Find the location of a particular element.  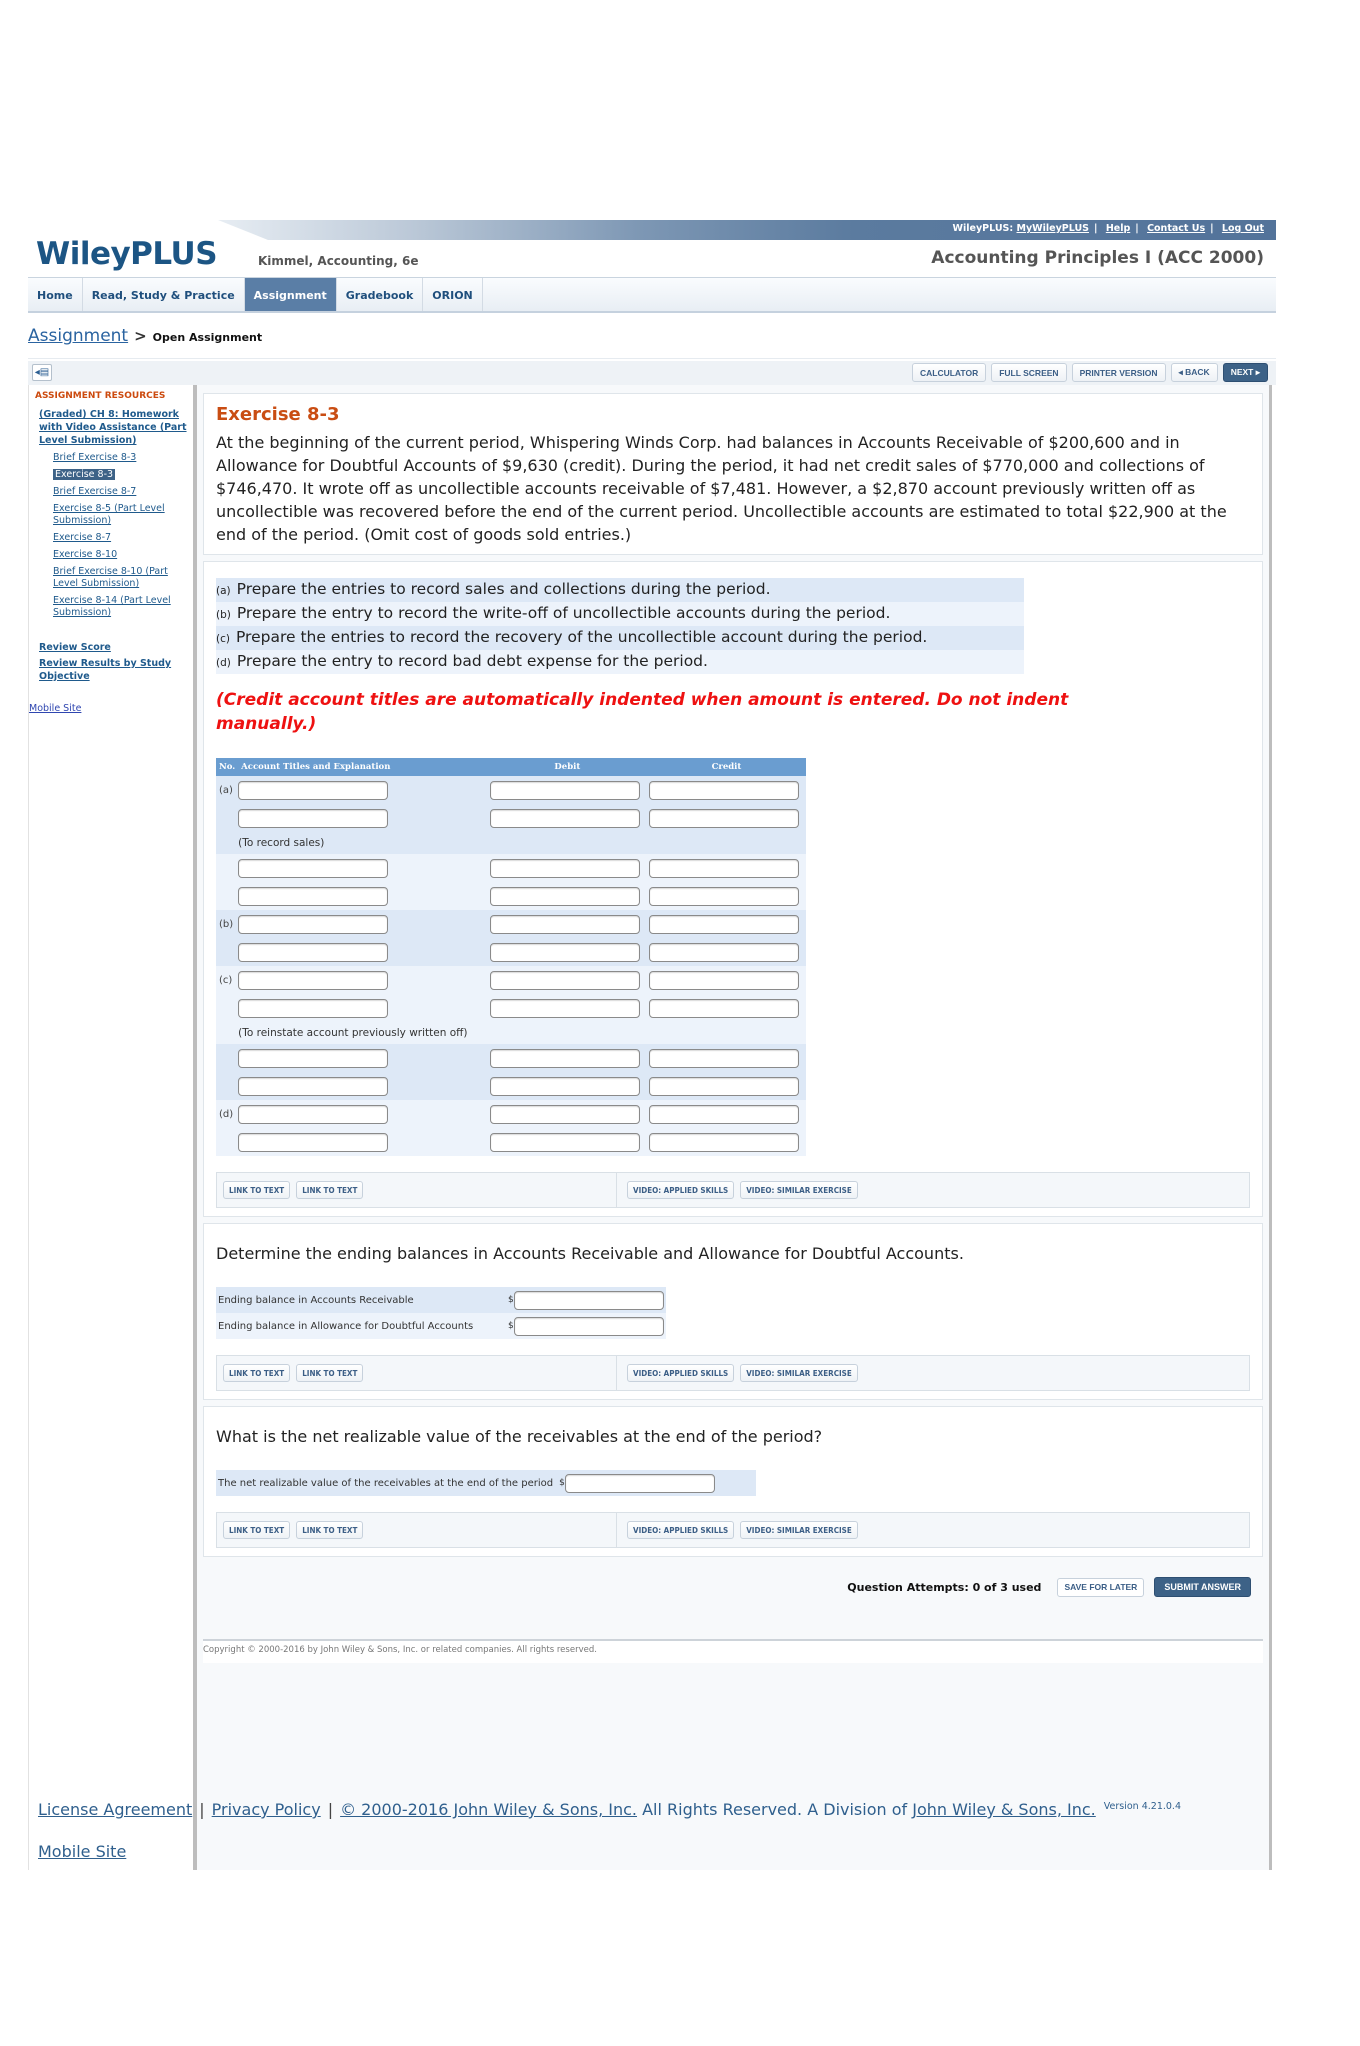

sidebar-item-exercise-8-14: Exercise 8-14 (Part Level Submission) is located at coordinates (112, 606).